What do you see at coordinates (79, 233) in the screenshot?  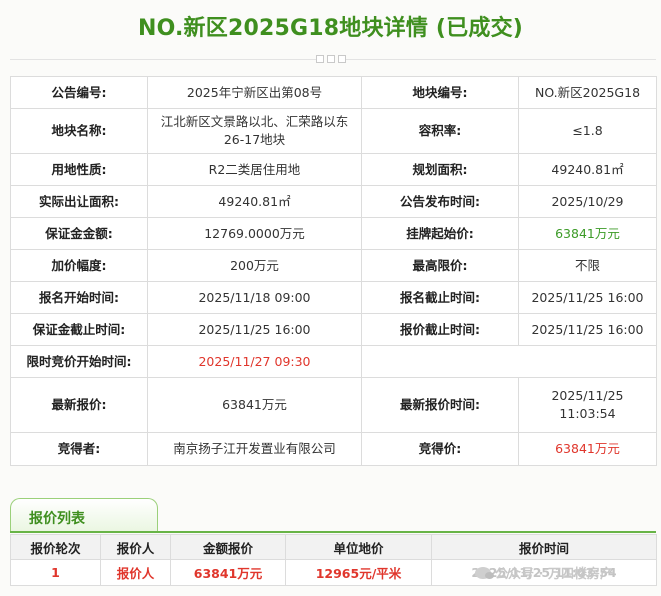 I see `deposit-label: 保证金金额:` at bounding box center [79, 233].